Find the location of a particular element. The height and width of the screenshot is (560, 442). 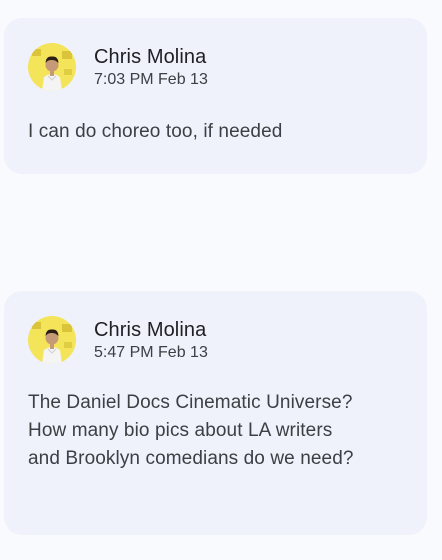

message-header: Chris Molina 5:47 PM Feb 13 is located at coordinates (118, 340).